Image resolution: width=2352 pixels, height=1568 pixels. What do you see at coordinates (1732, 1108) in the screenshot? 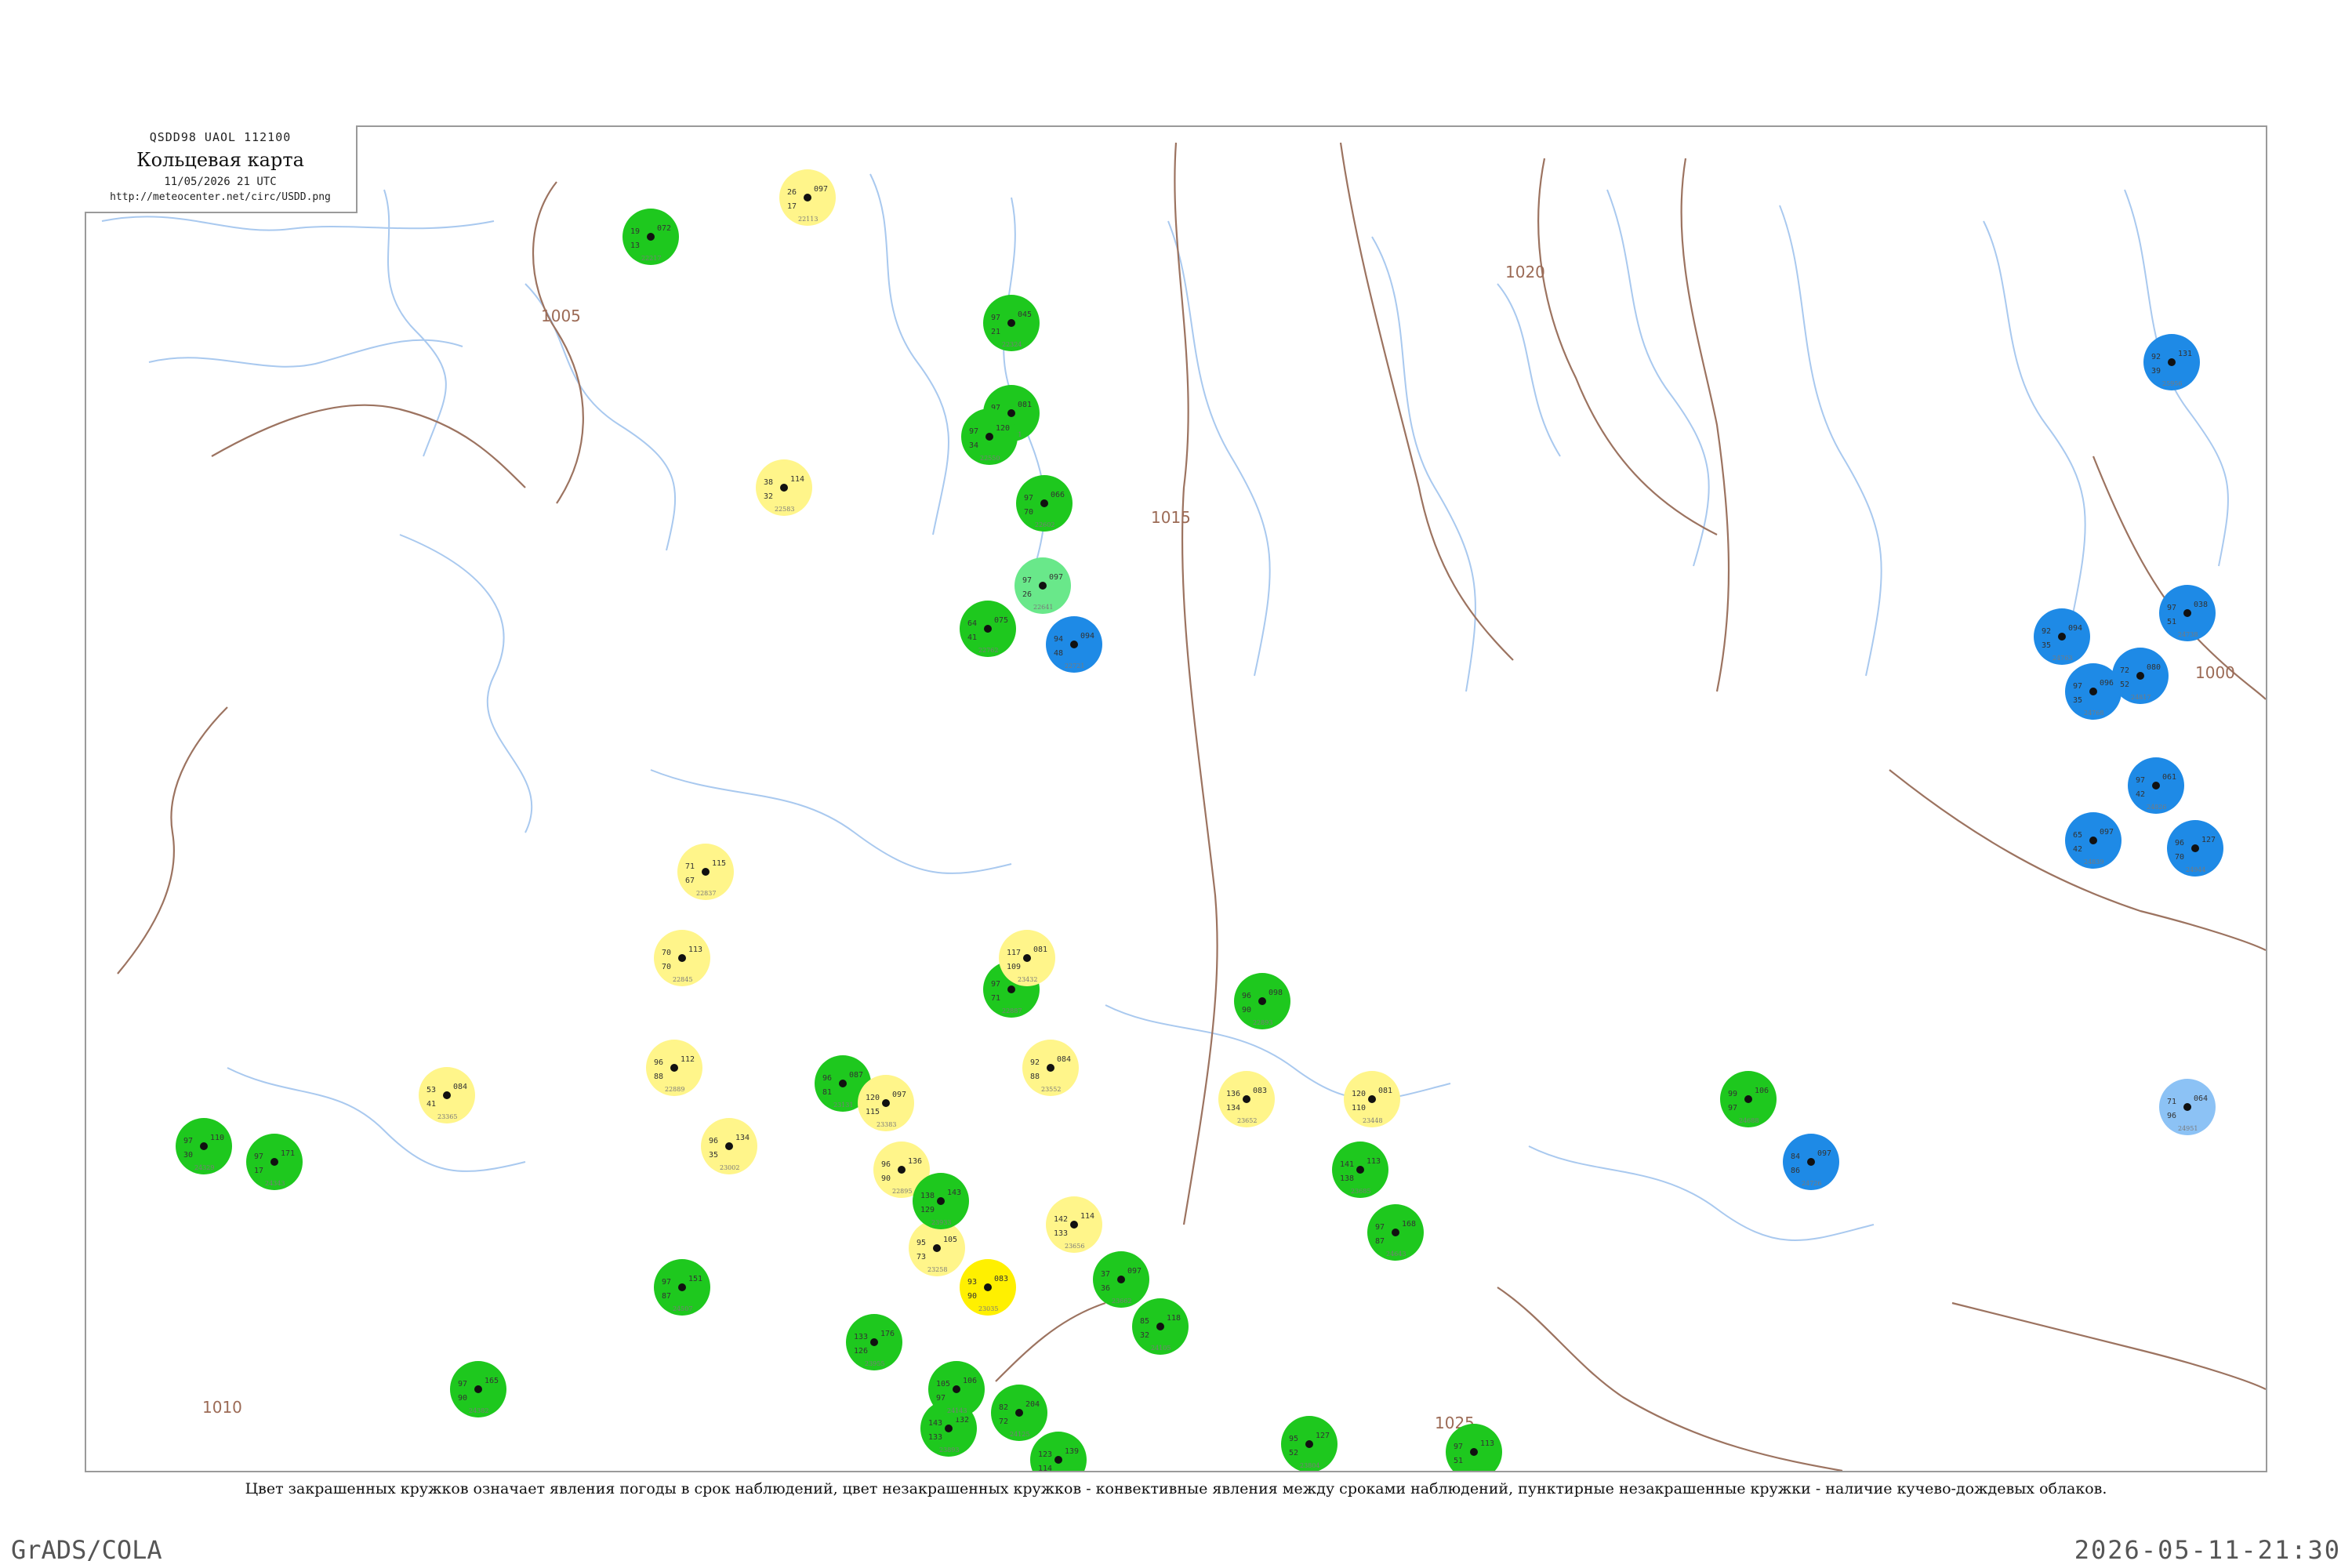
I see `dewpoint-value: 97` at bounding box center [1732, 1108].